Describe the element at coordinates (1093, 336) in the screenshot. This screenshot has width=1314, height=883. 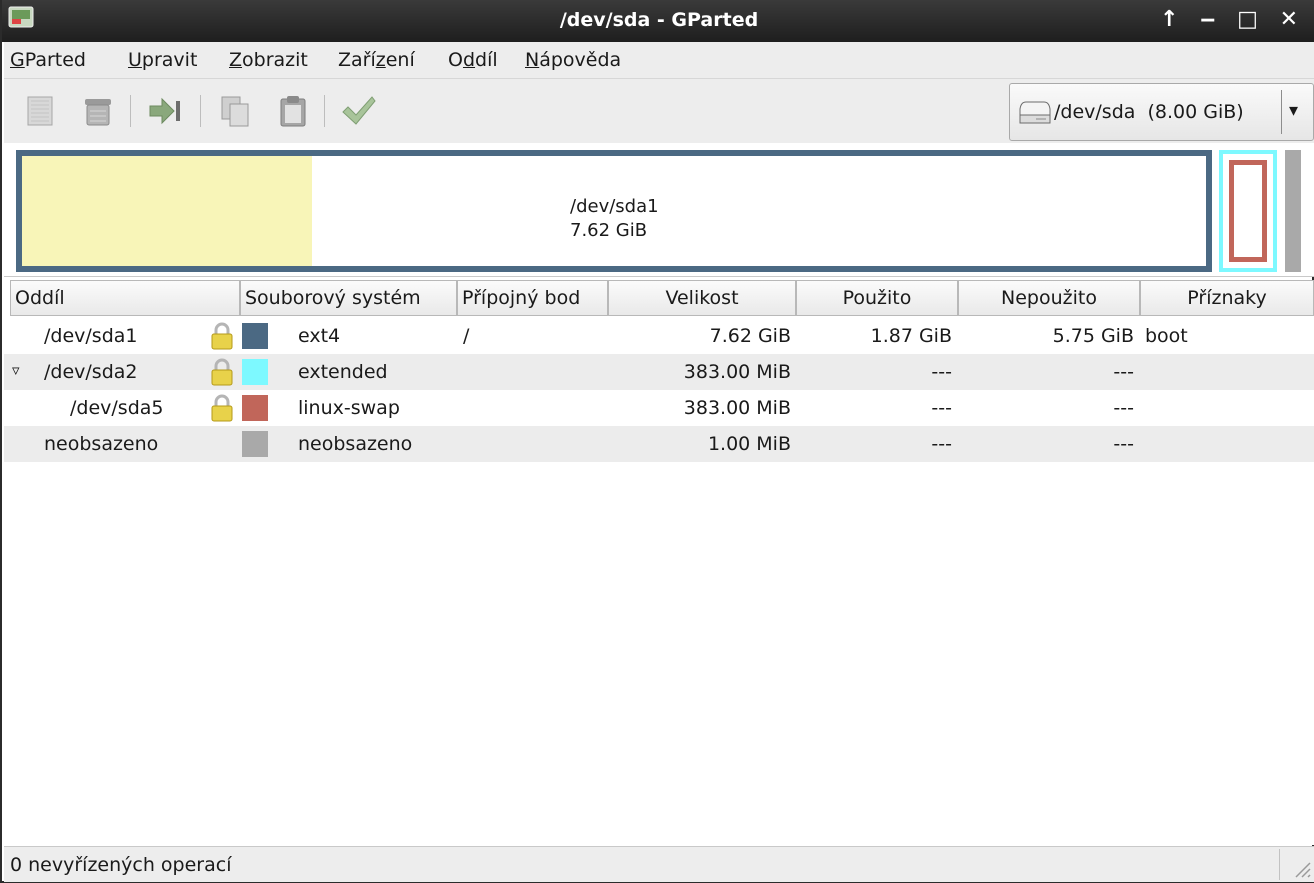
I see `unused: 5.75 GiB` at that location.